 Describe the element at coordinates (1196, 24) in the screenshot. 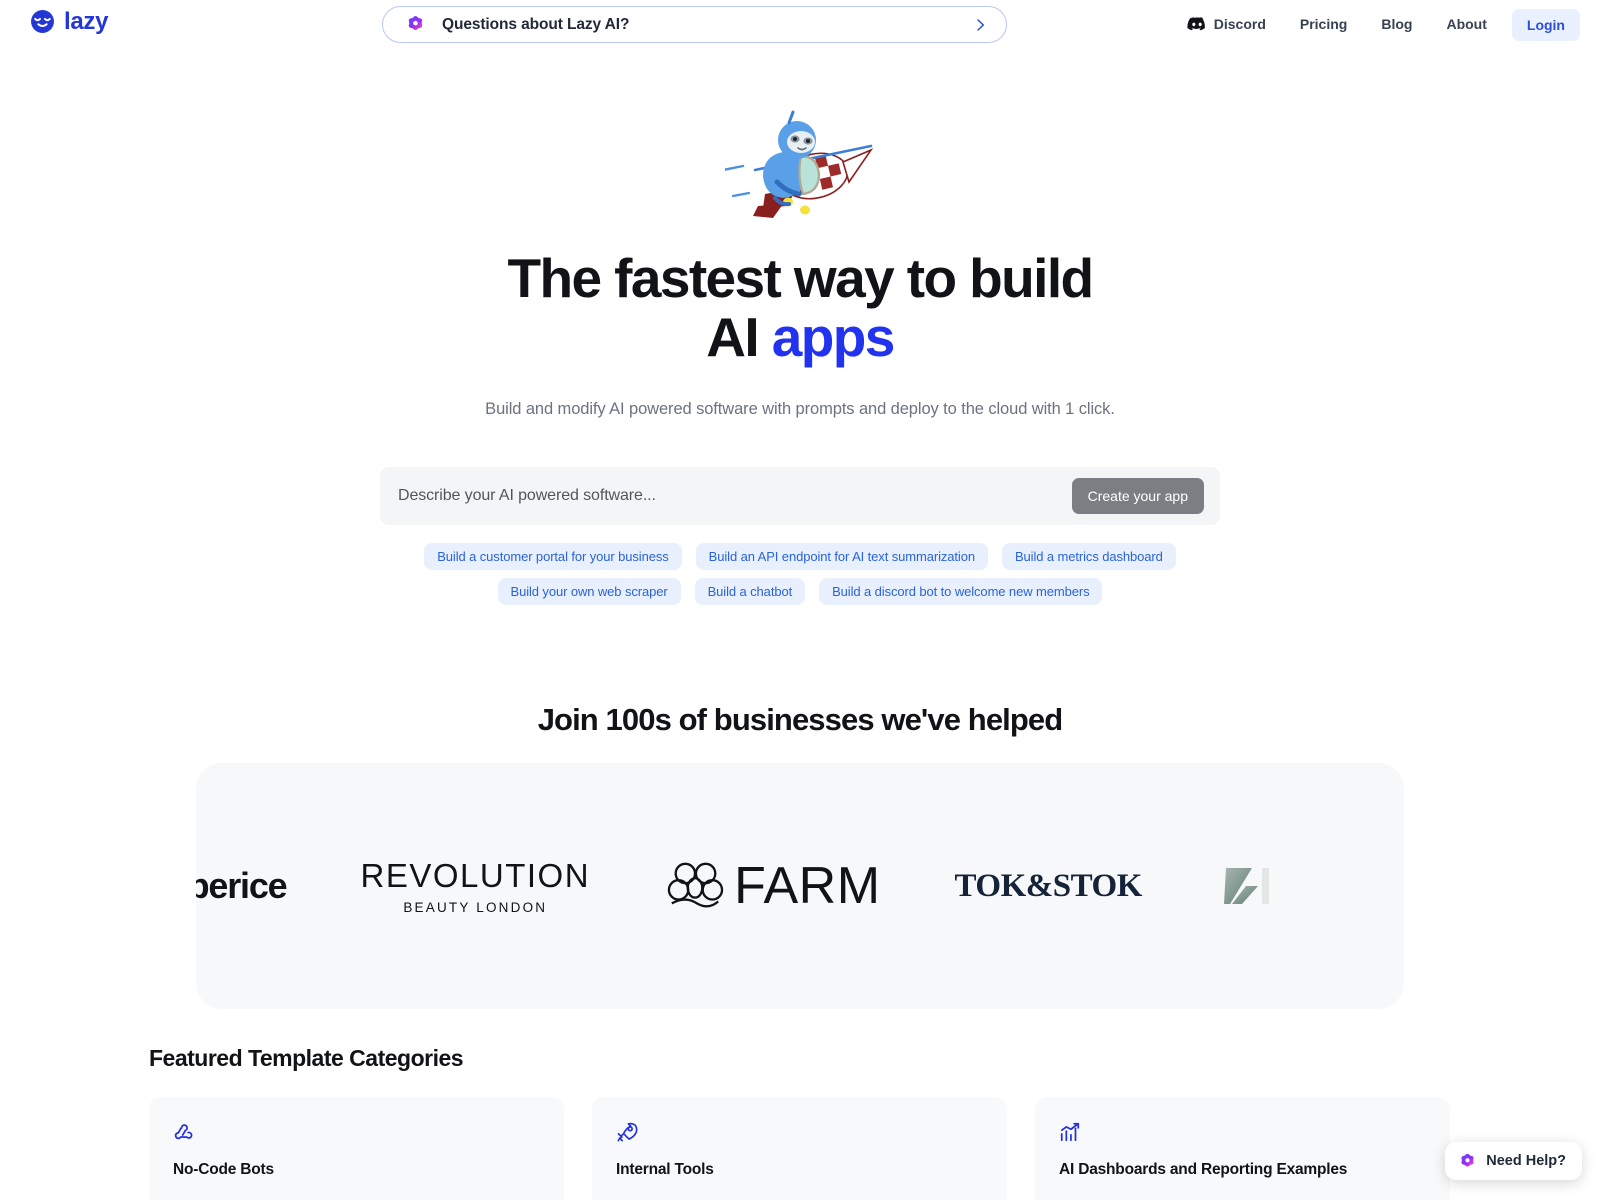

I see `discord-icon` at that location.